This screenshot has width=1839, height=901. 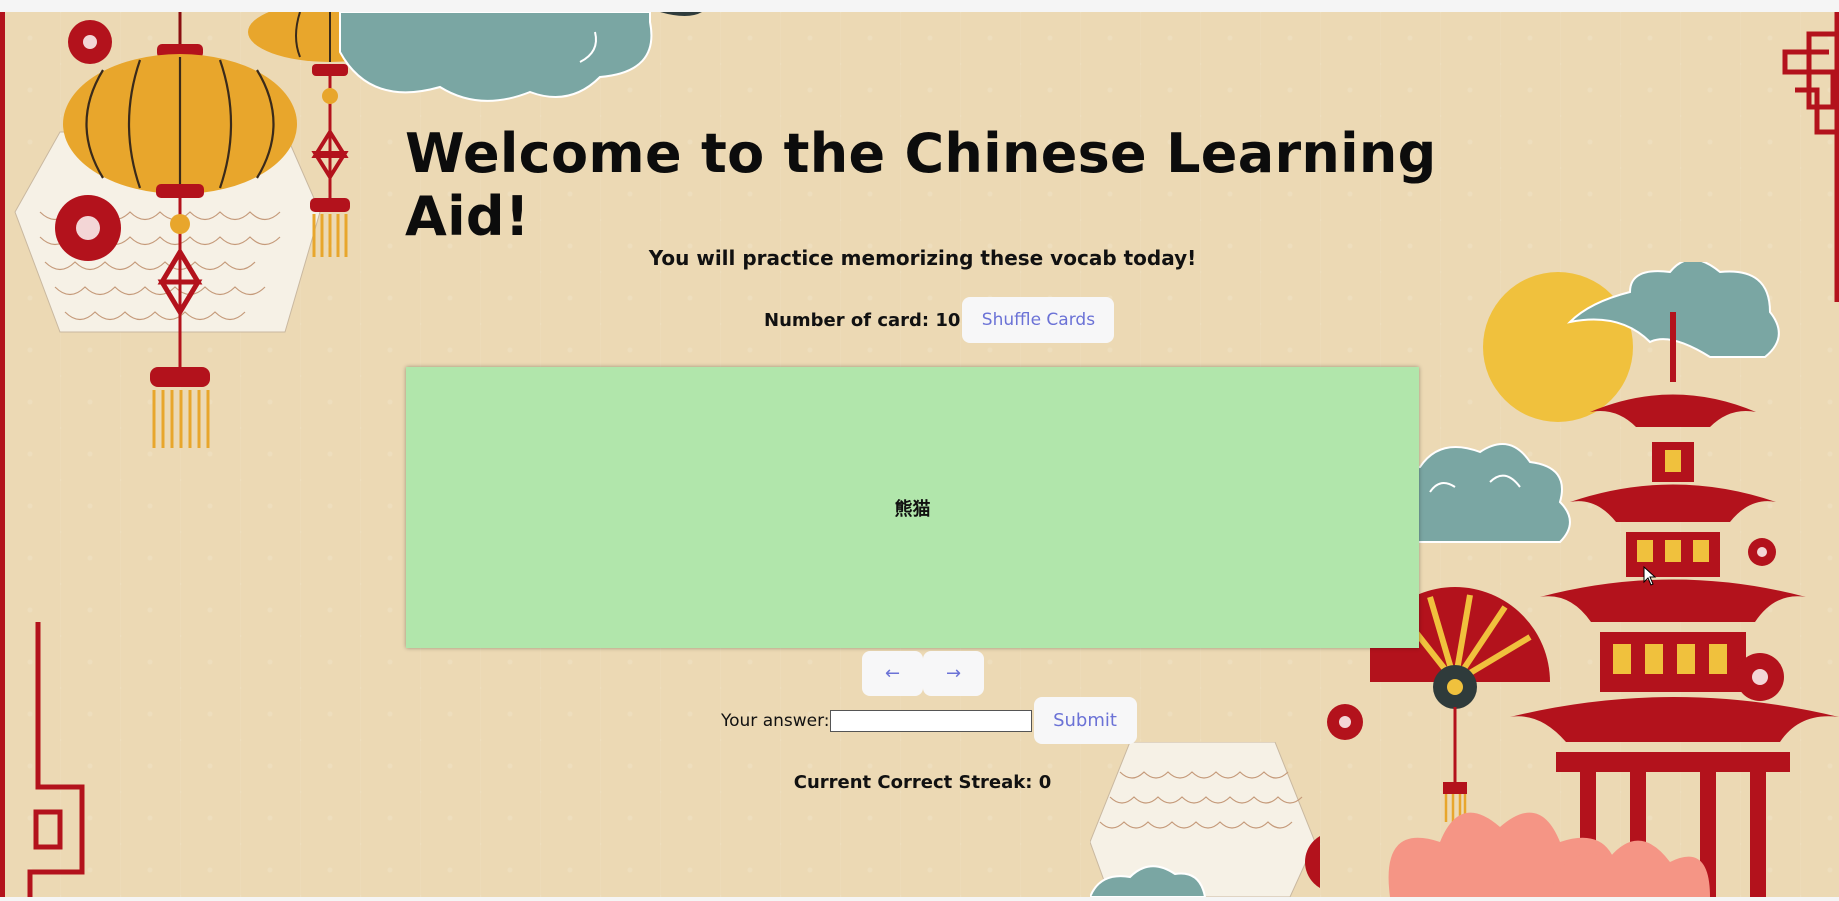 I want to click on cloud-decoration-bottom, so click(x=1148, y=881).